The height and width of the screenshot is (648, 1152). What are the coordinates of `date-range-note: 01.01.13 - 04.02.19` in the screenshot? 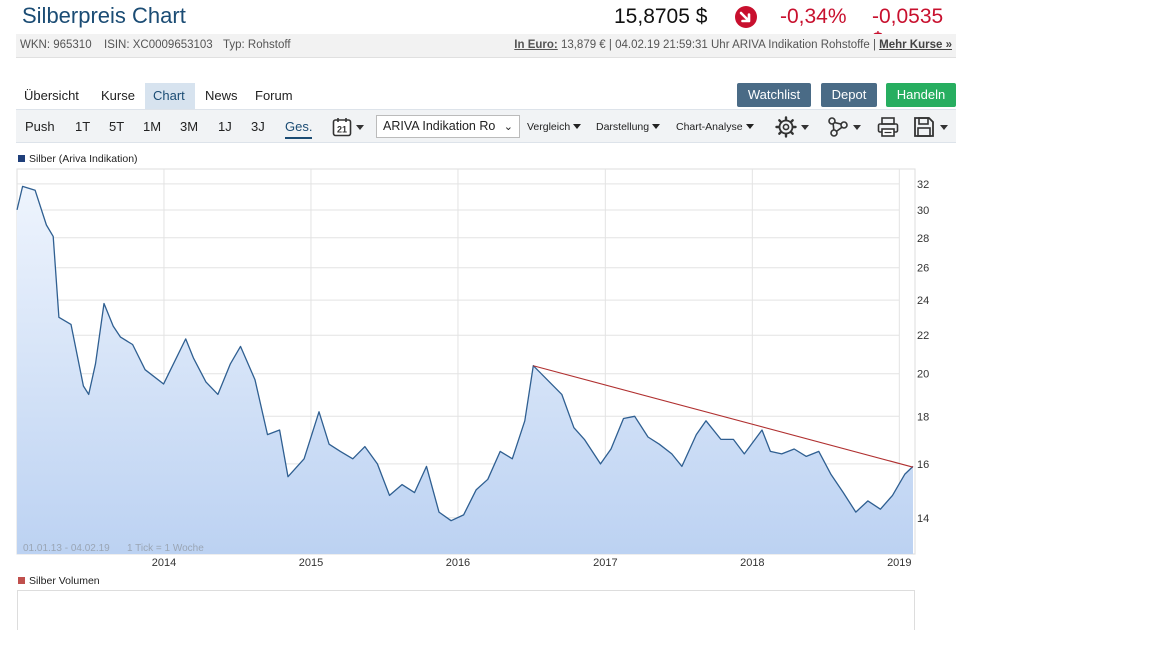 It's located at (66, 548).